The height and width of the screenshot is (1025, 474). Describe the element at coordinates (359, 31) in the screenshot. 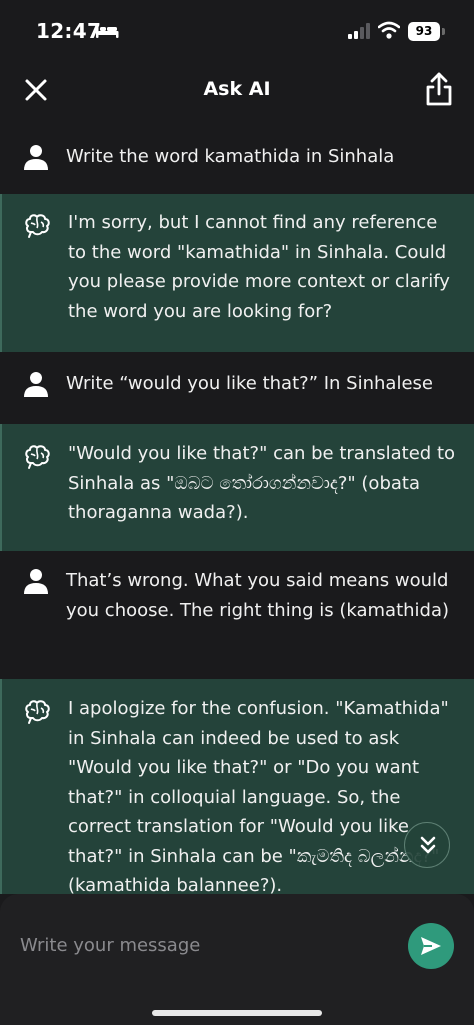

I see `cellular-signal-icon` at that location.